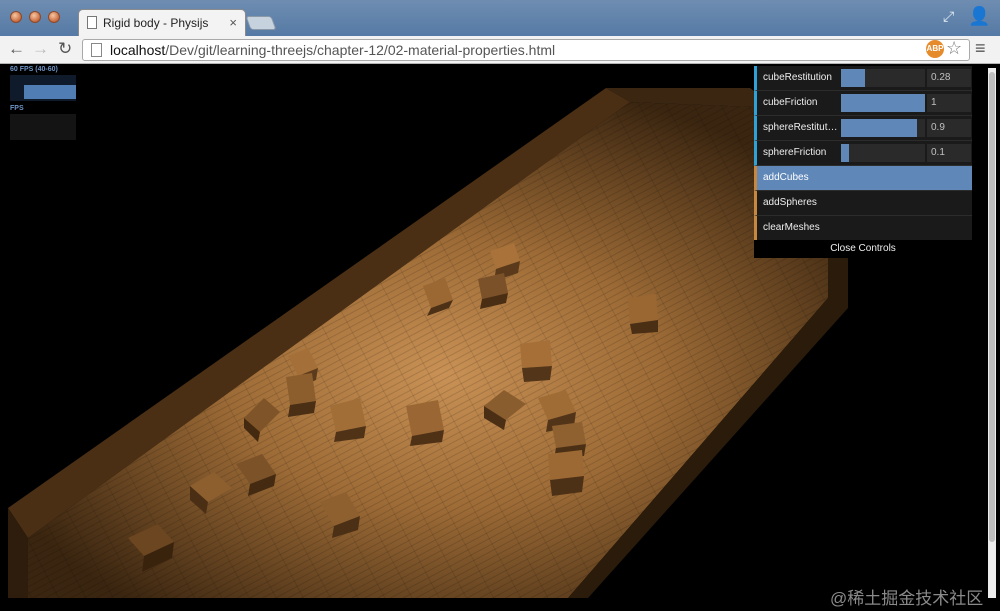 Image resolution: width=1000 pixels, height=611 pixels. What do you see at coordinates (50, 92) in the screenshot?
I see `fps-bar` at bounding box center [50, 92].